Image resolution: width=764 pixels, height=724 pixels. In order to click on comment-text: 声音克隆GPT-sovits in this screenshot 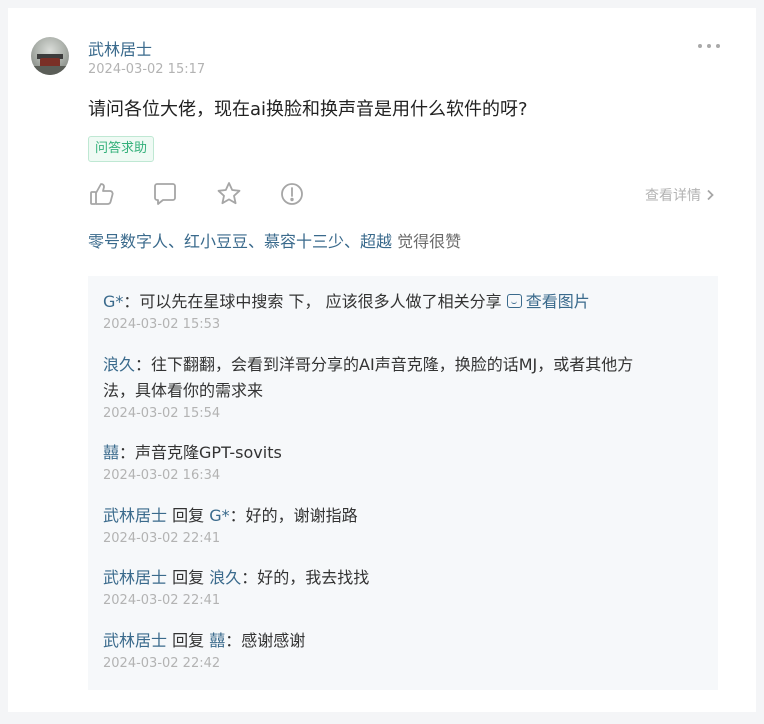, I will do `click(208, 452)`.